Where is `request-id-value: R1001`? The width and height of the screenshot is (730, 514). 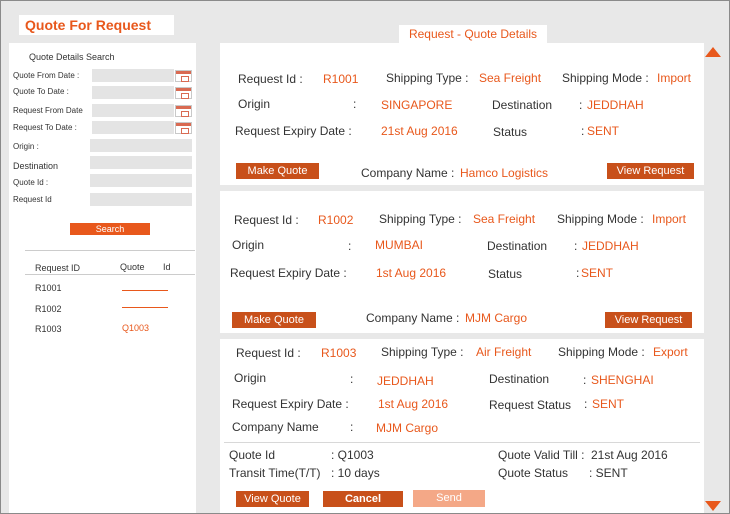 request-id-value: R1001 is located at coordinates (341, 79).